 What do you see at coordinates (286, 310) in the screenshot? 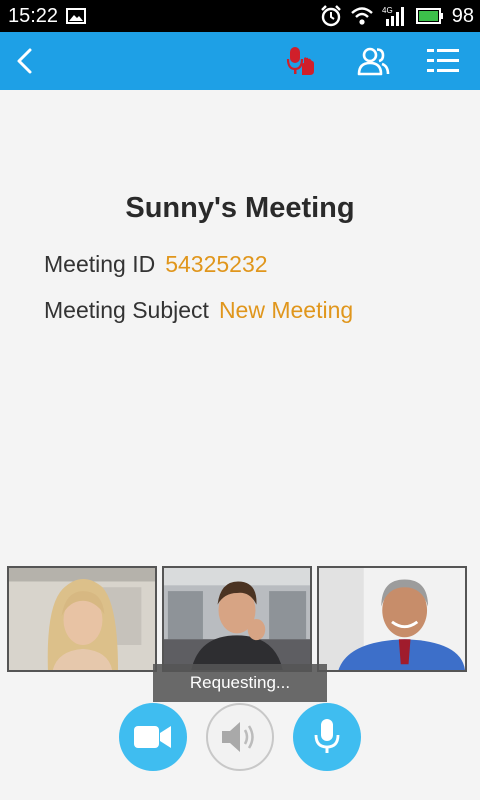
I see `meeting-subject-value: New Meeting` at bounding box center [286, 310].